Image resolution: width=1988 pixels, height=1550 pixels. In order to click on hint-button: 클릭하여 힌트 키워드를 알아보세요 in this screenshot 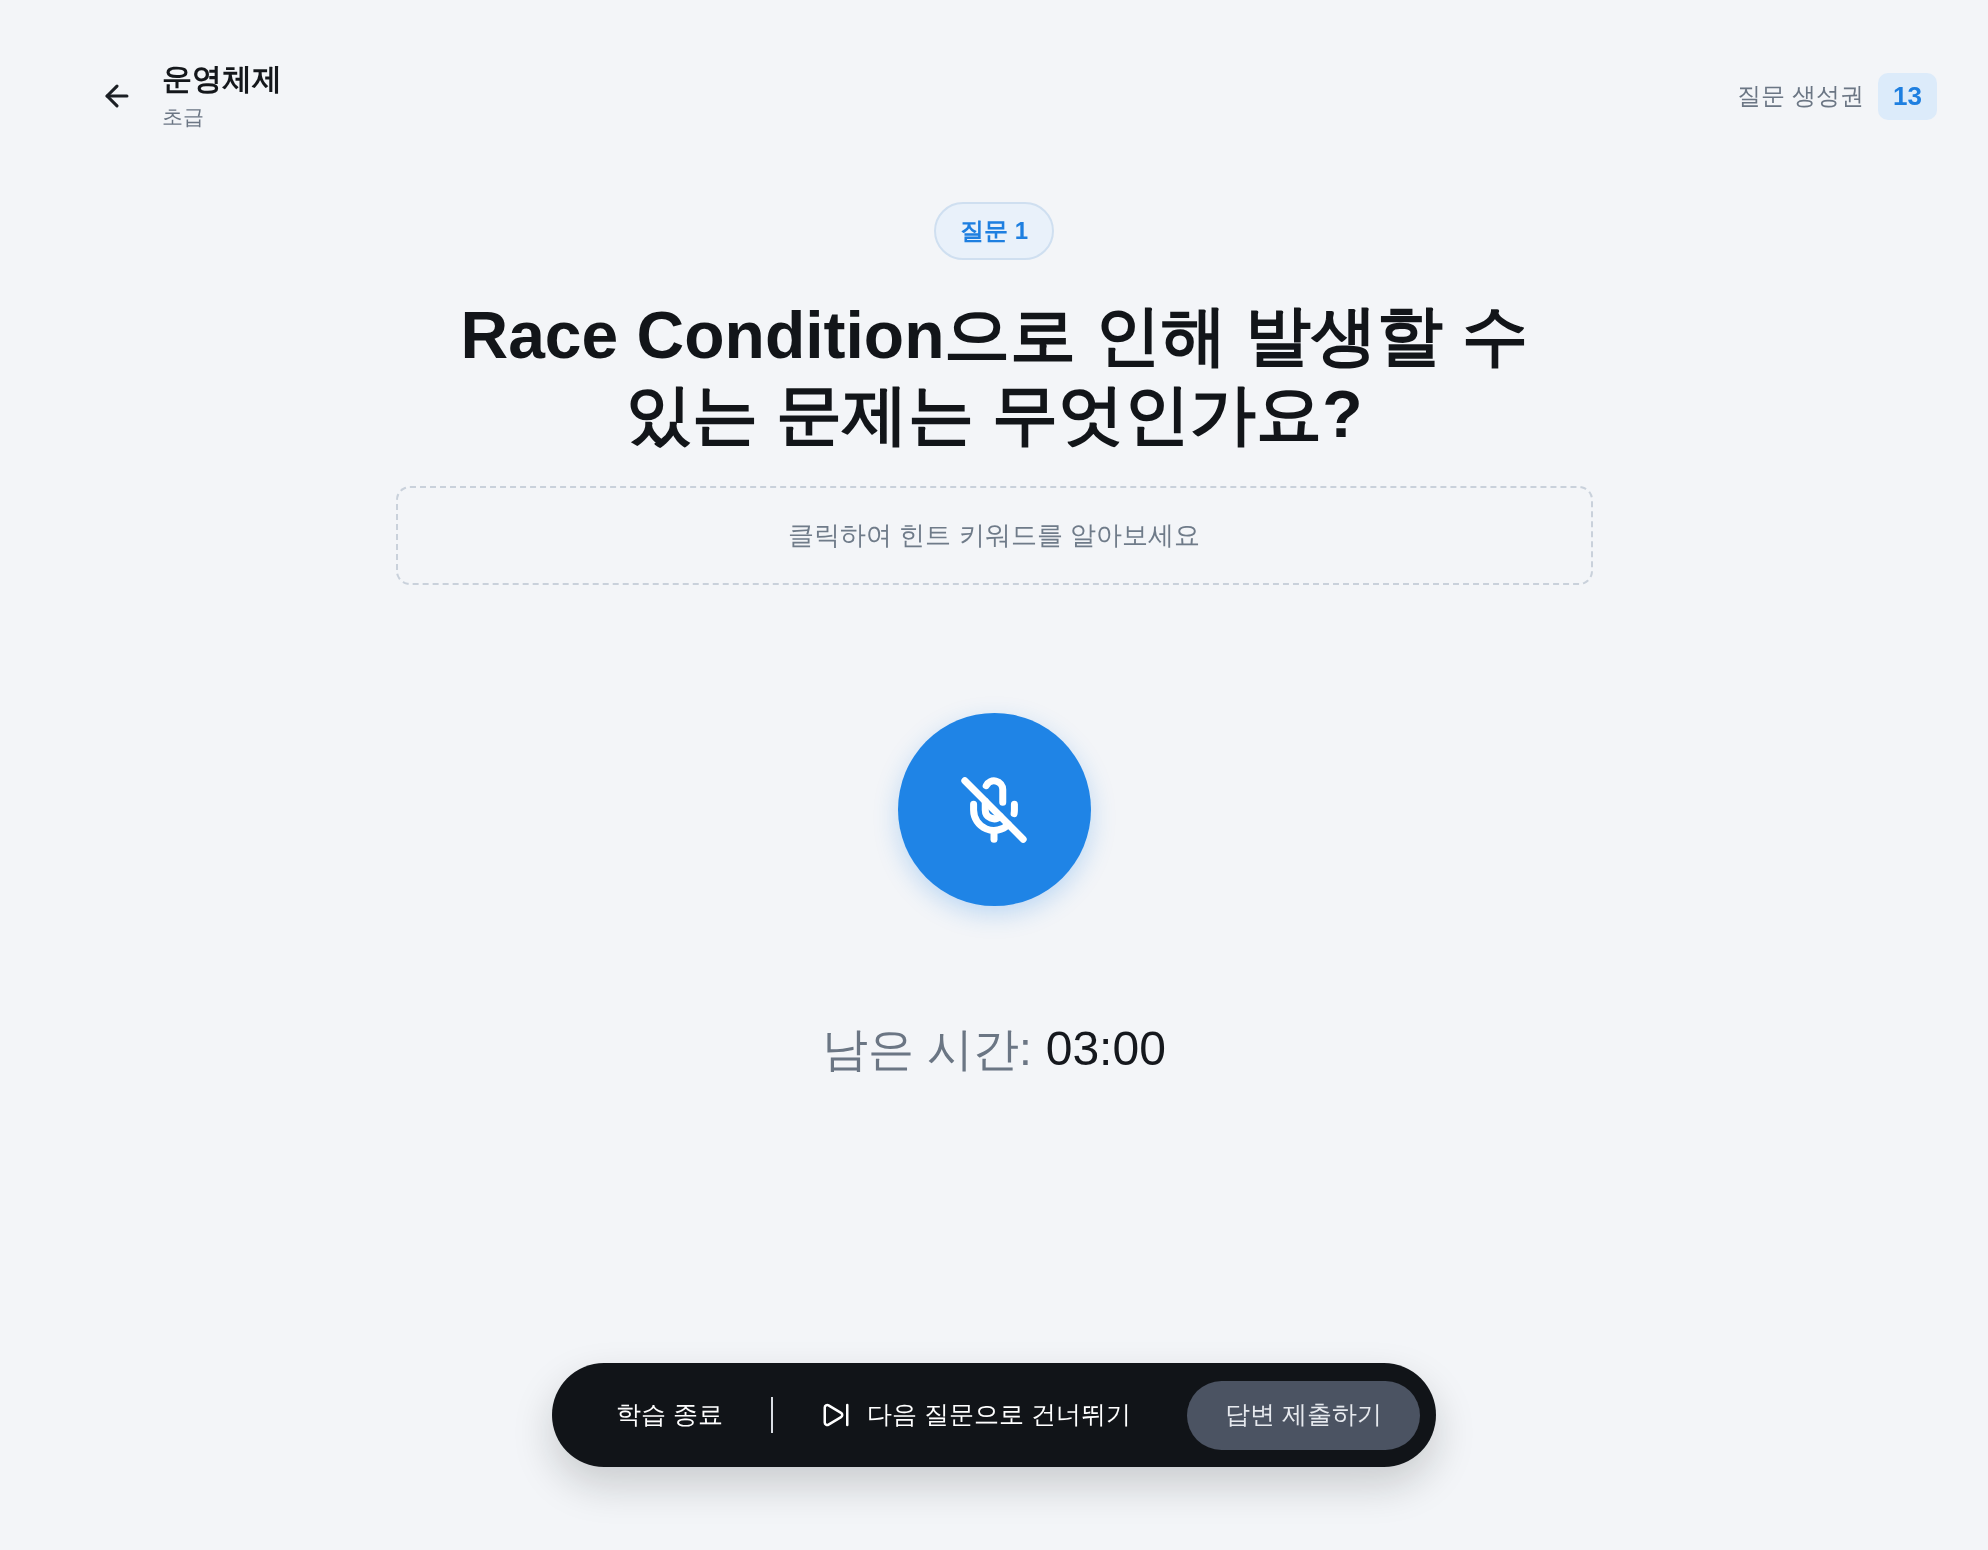, I will do `click(994, 535)`.